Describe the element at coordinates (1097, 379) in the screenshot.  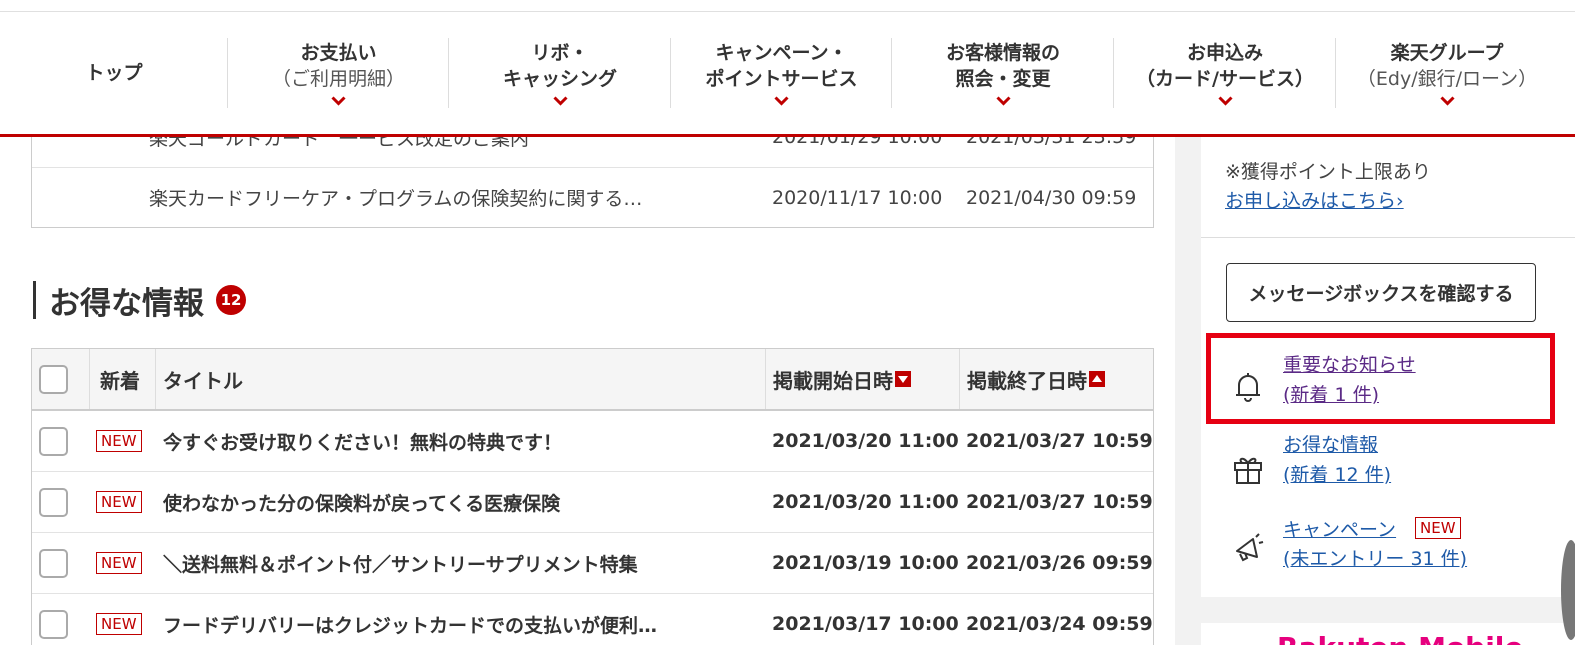
I see `sort-up-icon` at that location.